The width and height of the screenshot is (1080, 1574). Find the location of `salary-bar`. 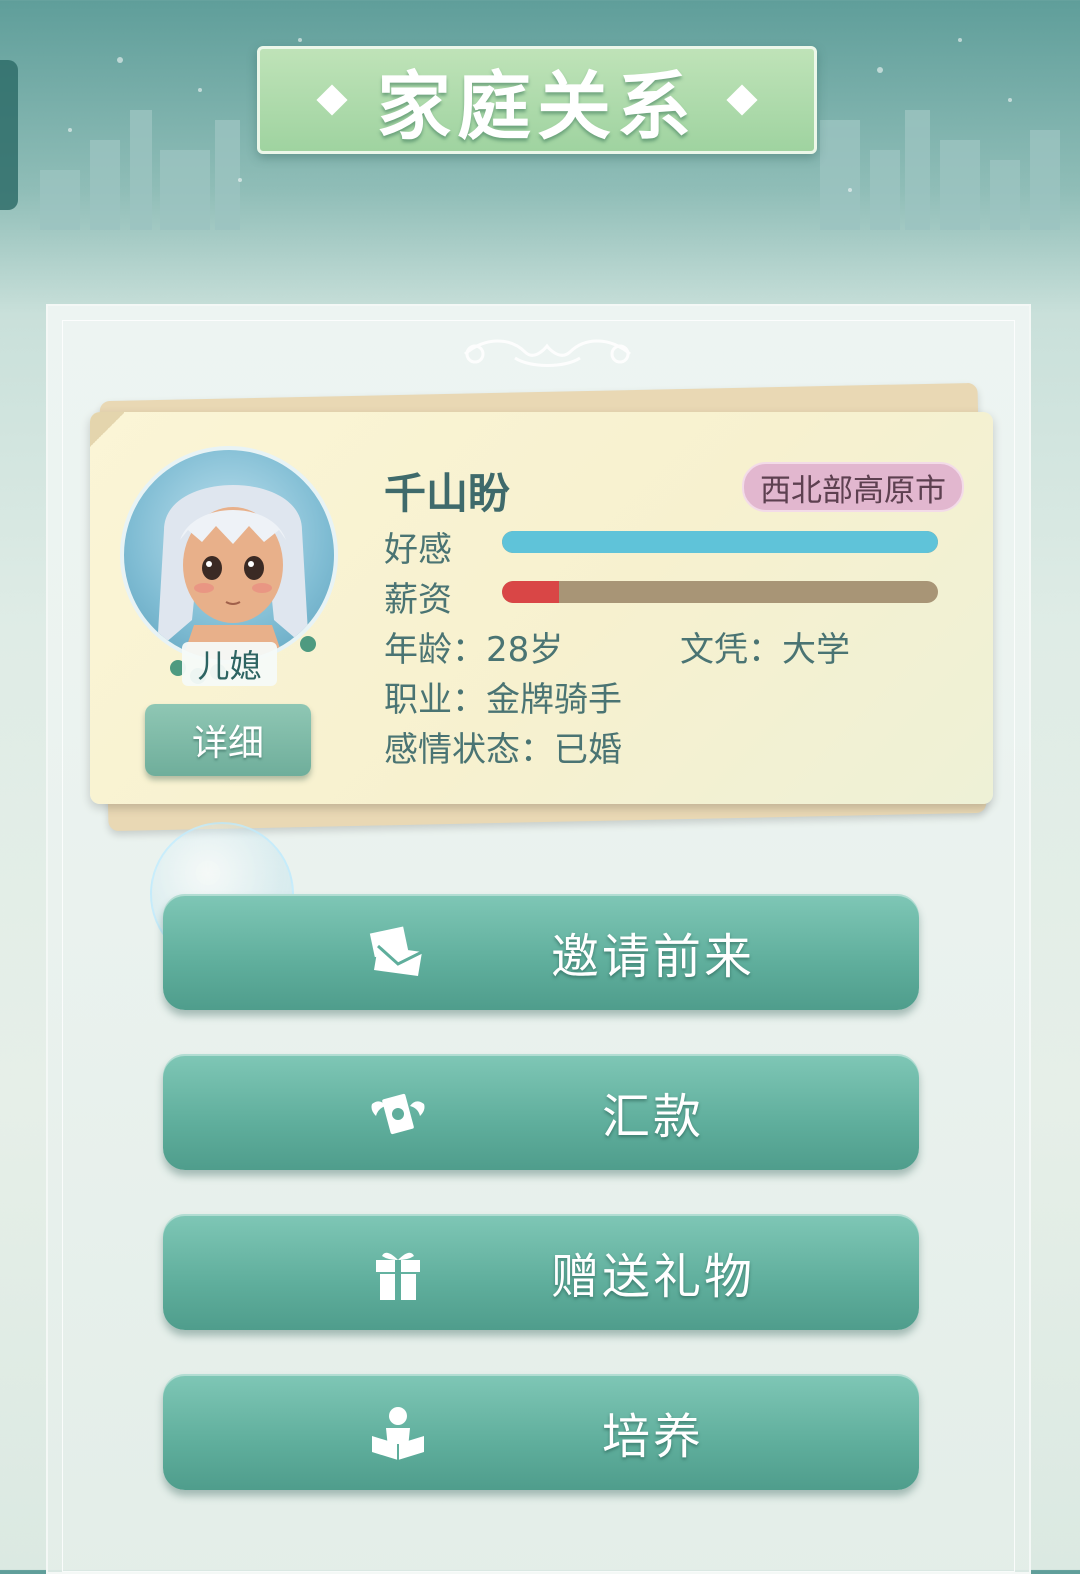

salary-bar is located at coordinates (720, 592).